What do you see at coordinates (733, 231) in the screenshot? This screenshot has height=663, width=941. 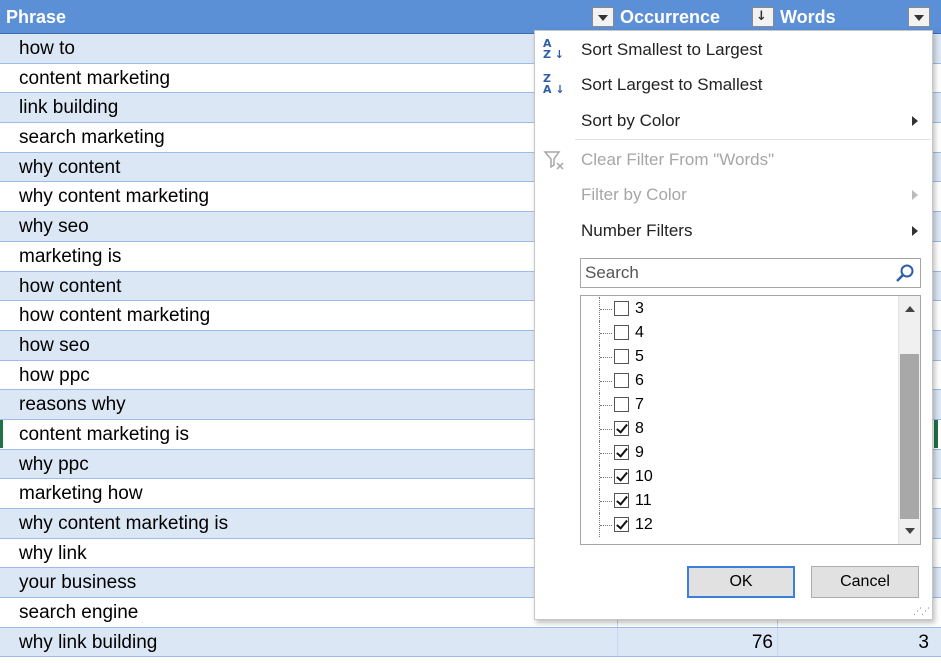 I see `menu-number-filters: Number Filters` at bounding box center [733, 231].